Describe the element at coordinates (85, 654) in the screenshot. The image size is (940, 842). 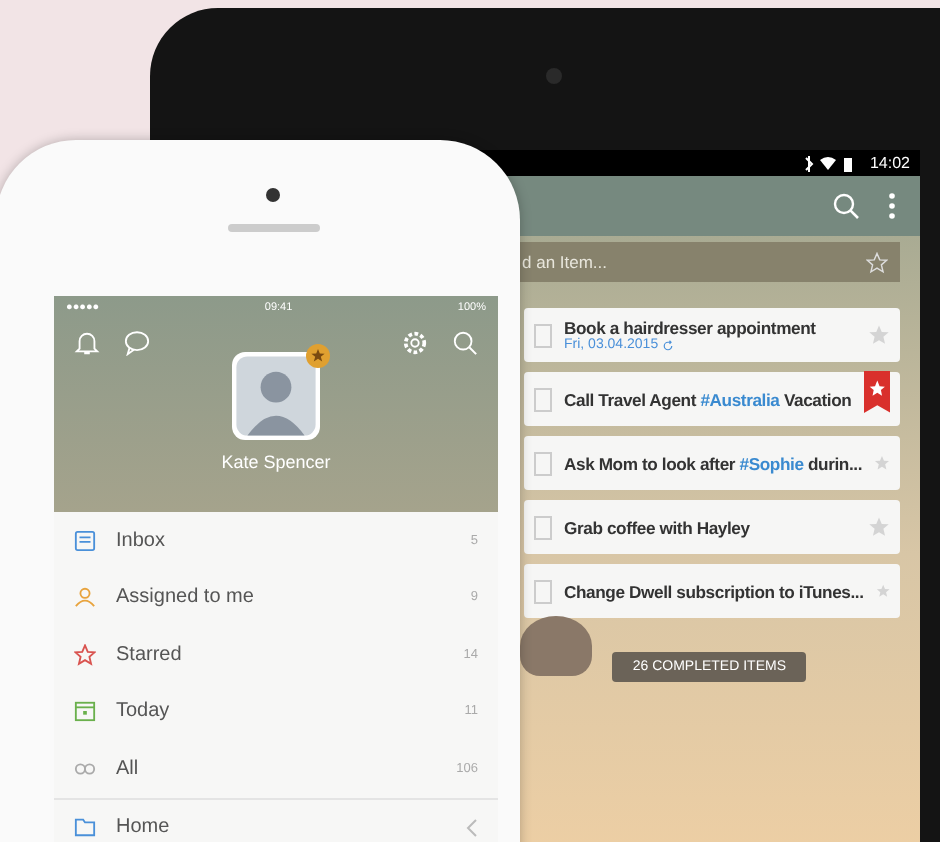
I see `starred-icon` at that location.